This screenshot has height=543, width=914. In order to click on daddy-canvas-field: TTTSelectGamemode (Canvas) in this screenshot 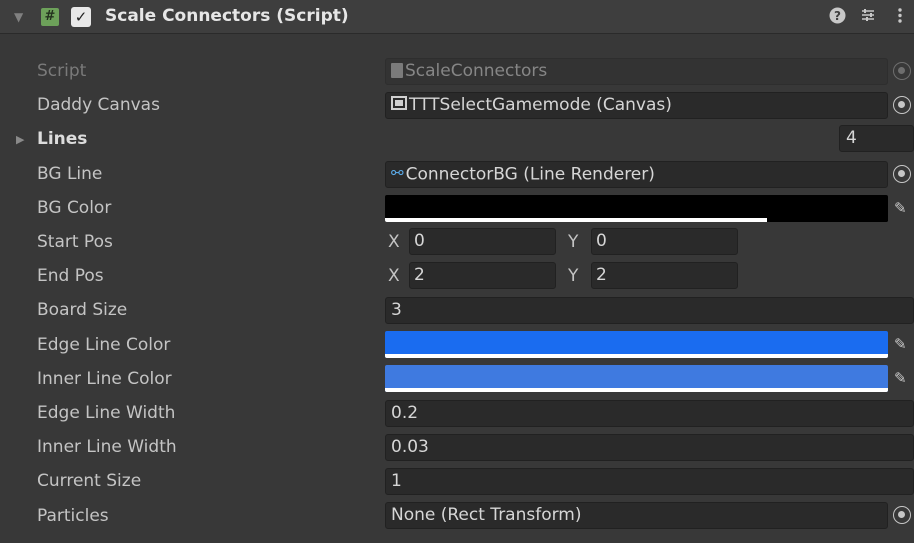, I will do `click(636, 105)`.